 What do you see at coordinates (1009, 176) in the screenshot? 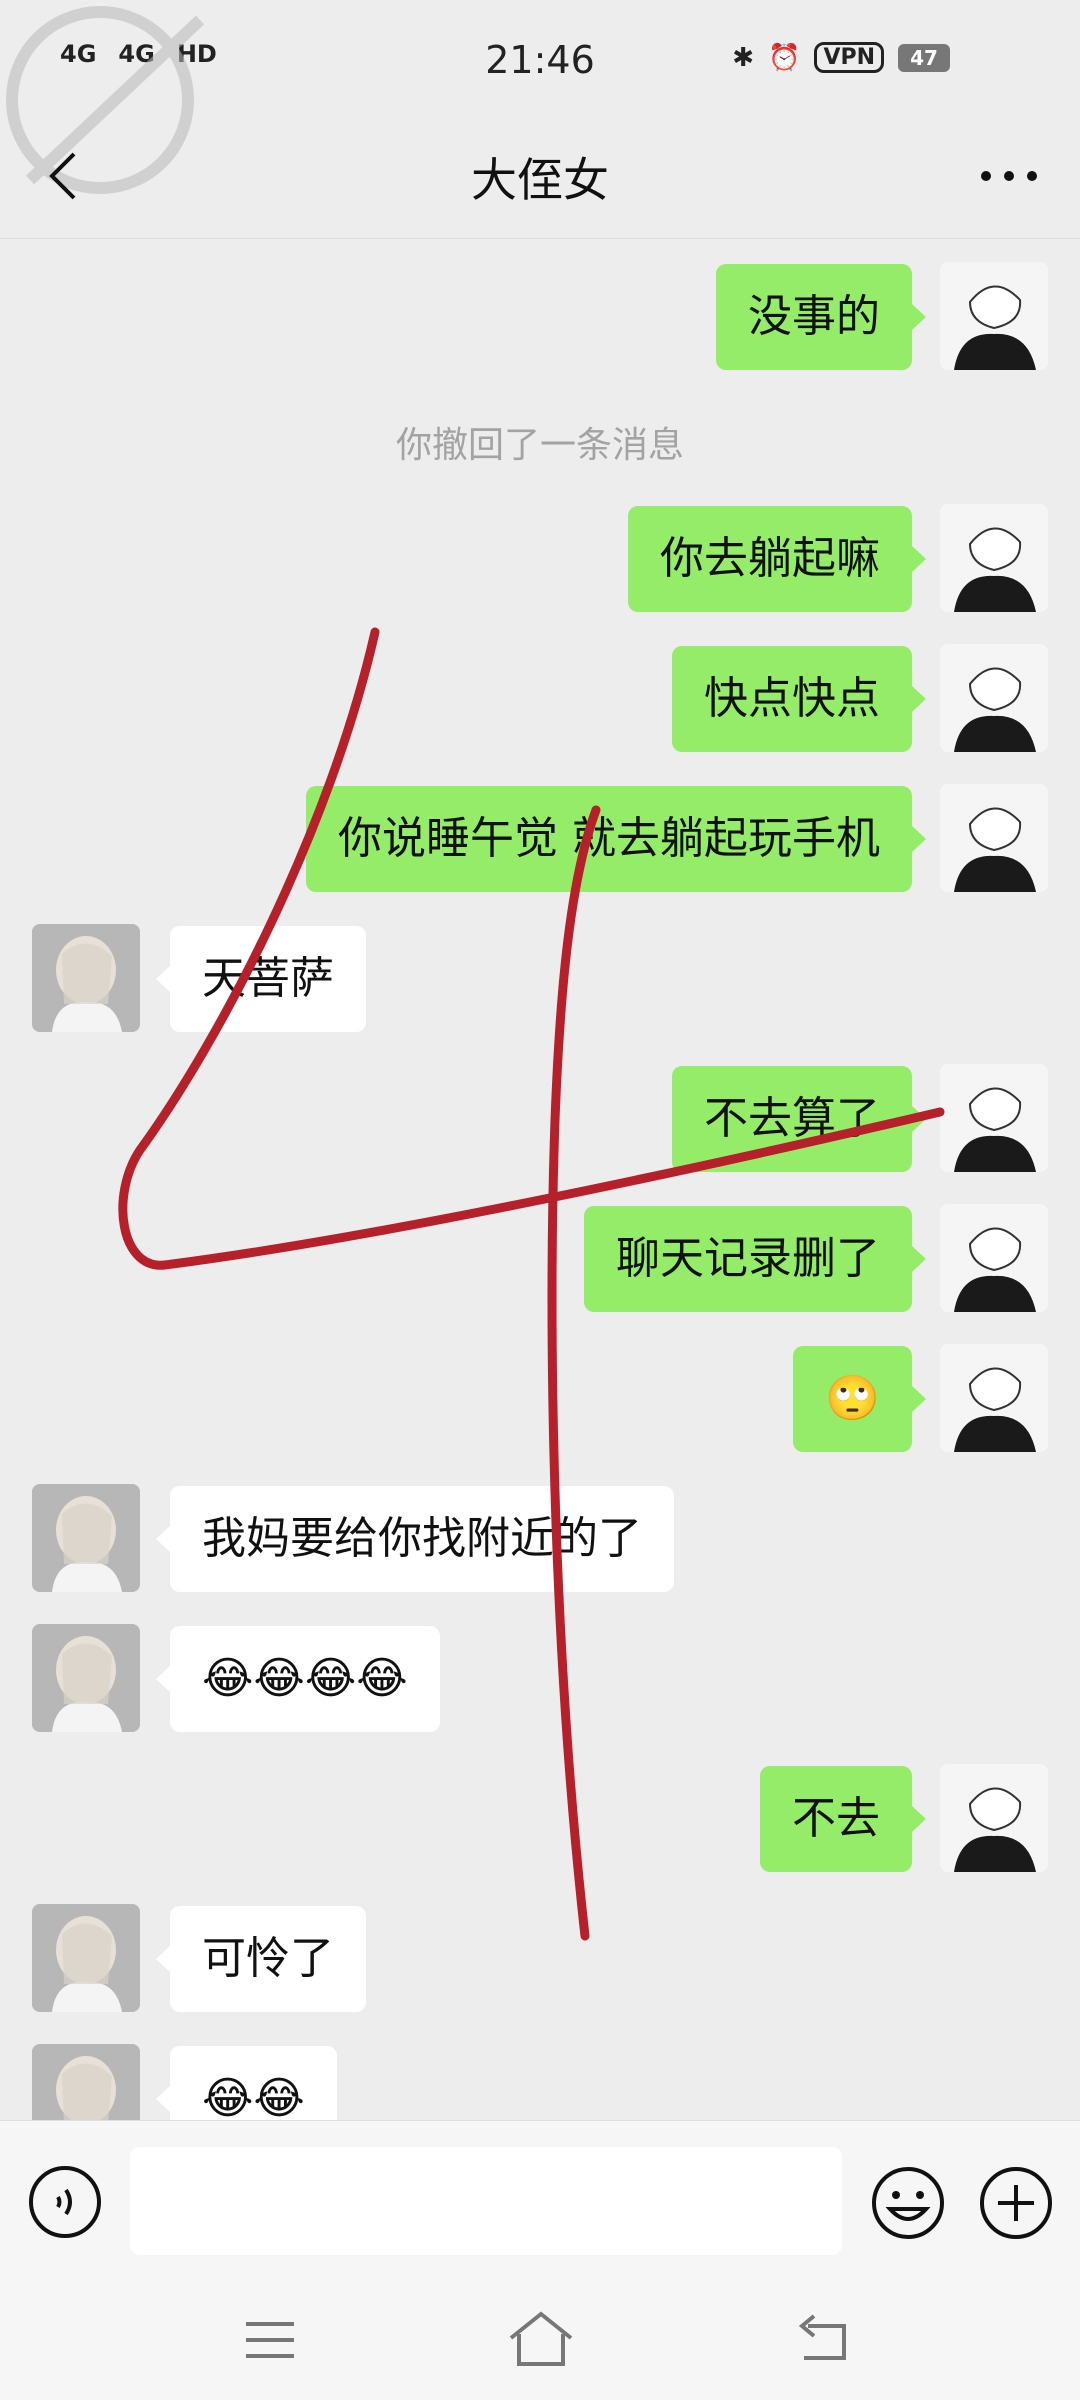
I see `more-options-icon` at bounding box center [1009, 176].